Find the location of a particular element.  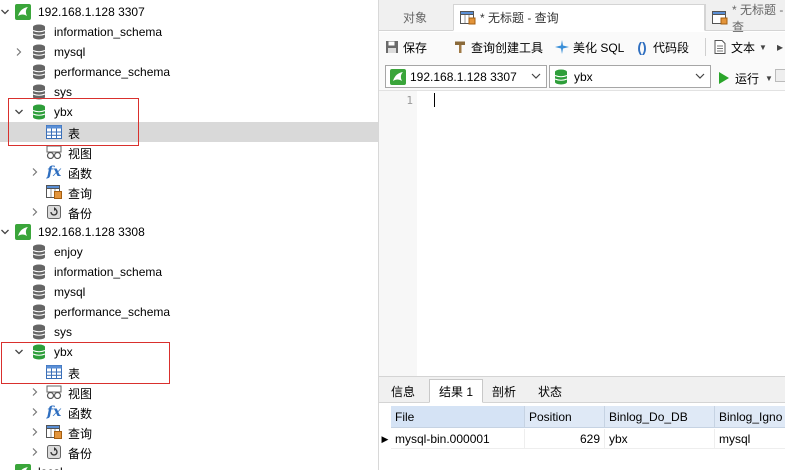

stop-button is located at coordinates (780, 75).